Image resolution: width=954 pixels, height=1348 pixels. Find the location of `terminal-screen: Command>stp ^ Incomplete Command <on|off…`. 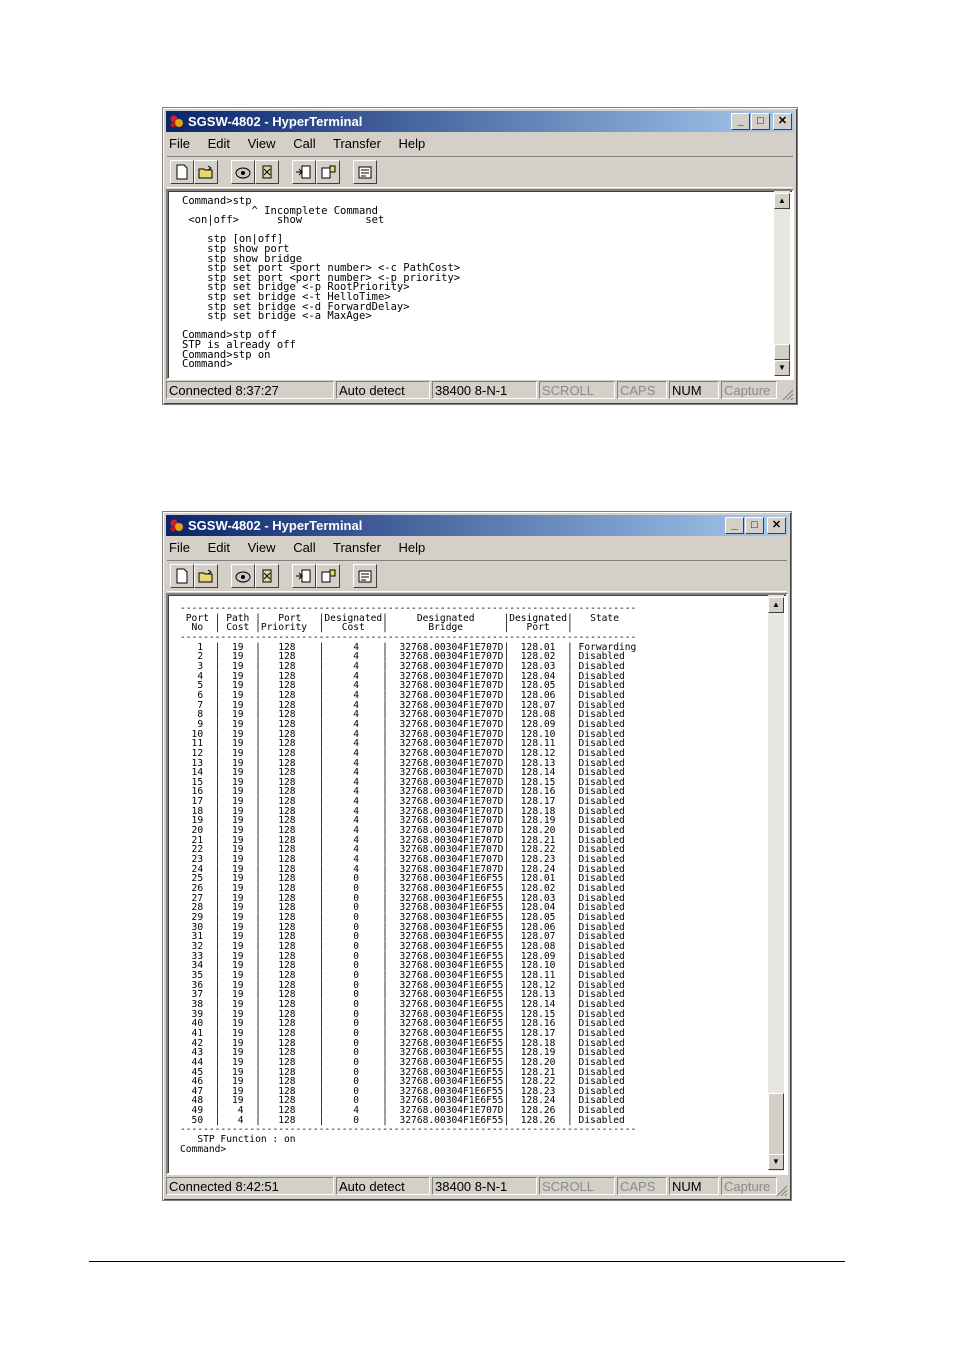

terminal-screen: Command>stp ^ Incomplete Command <on|off… is located at coordinates (480, 284).